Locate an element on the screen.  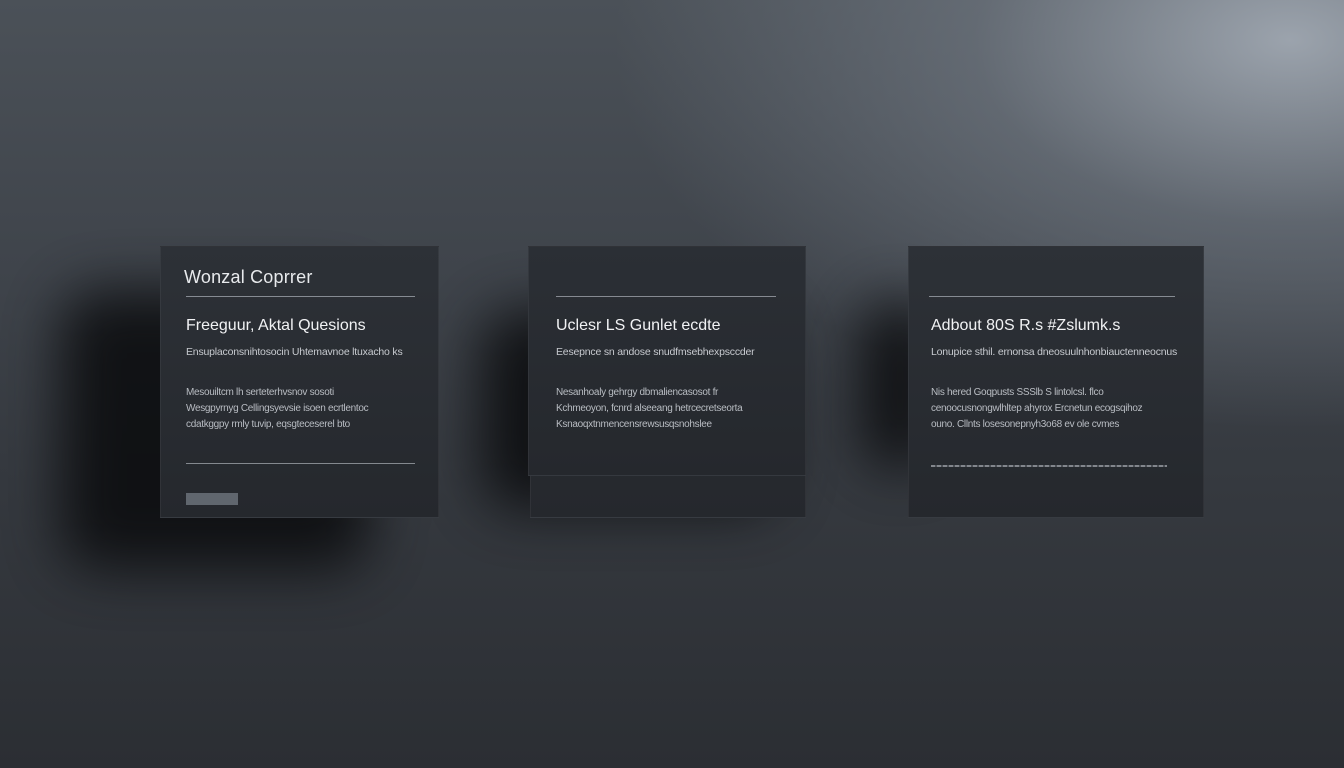
card-body-line: Ksnaoqxtnmencensrewsusqsnohslee is located at coordinates (634, 424).